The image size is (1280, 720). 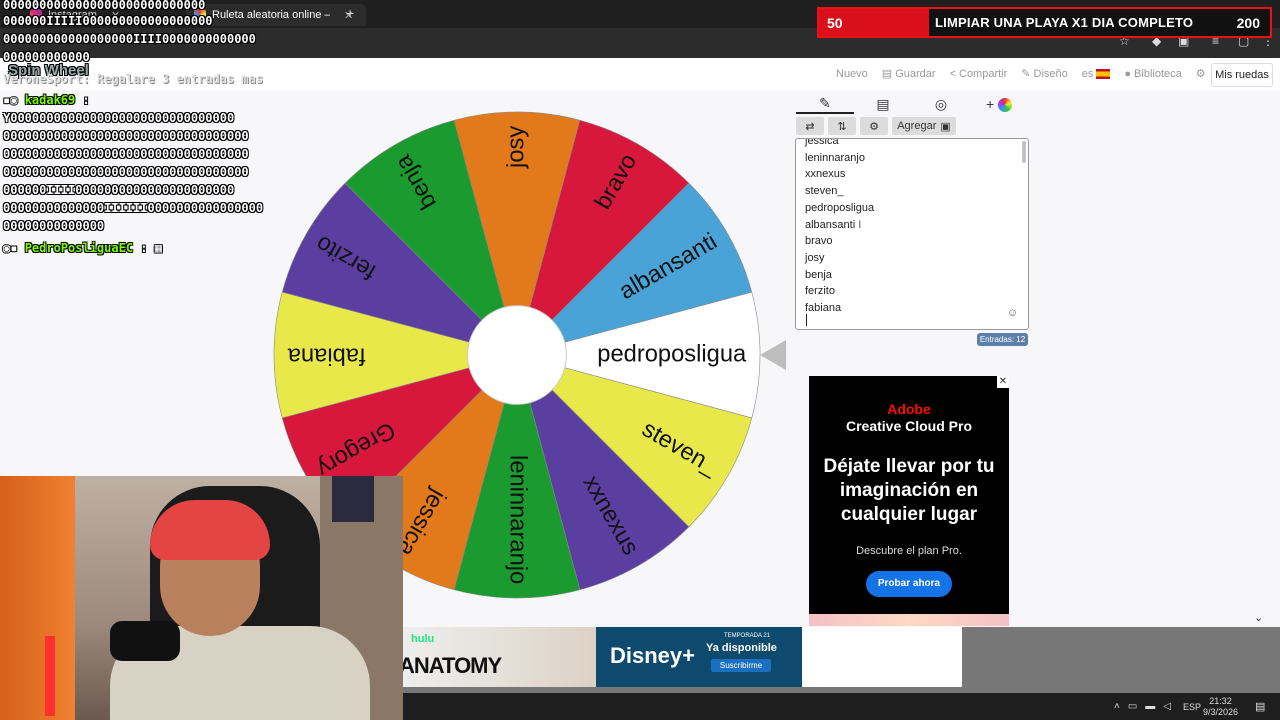 What do you see at coordinates (119, 118) in the screenshot?
I see `chat-line: Y0000000000000000000000000000000` at bounding box center [119, 118].